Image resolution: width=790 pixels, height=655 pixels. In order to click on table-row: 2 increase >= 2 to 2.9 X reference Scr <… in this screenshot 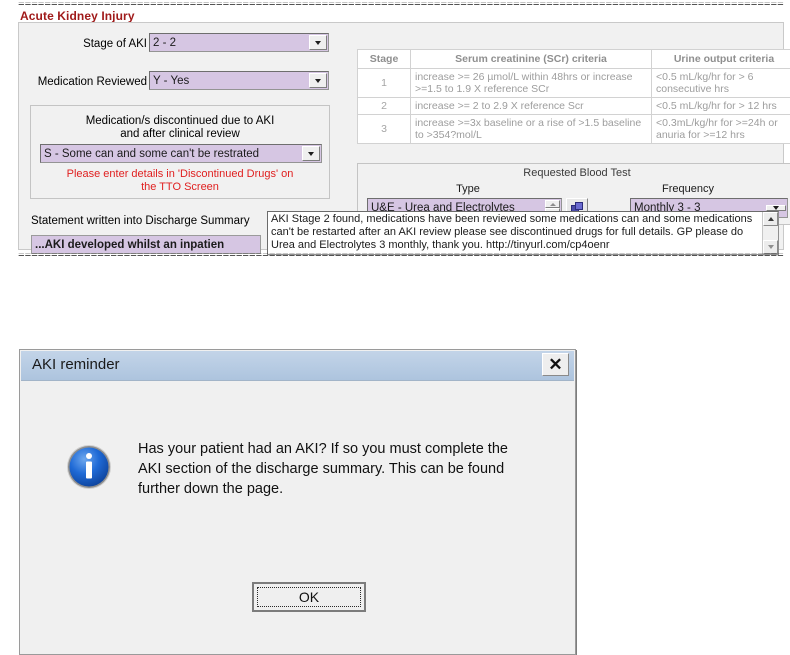, I will do `click(573, 106)`.